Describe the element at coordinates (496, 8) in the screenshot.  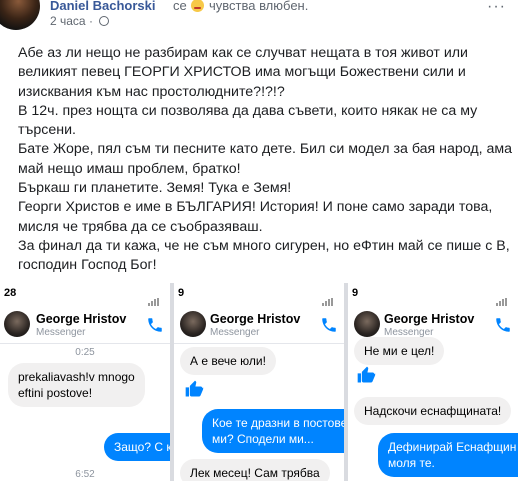
I see `more-options-icon: ···` at that location.